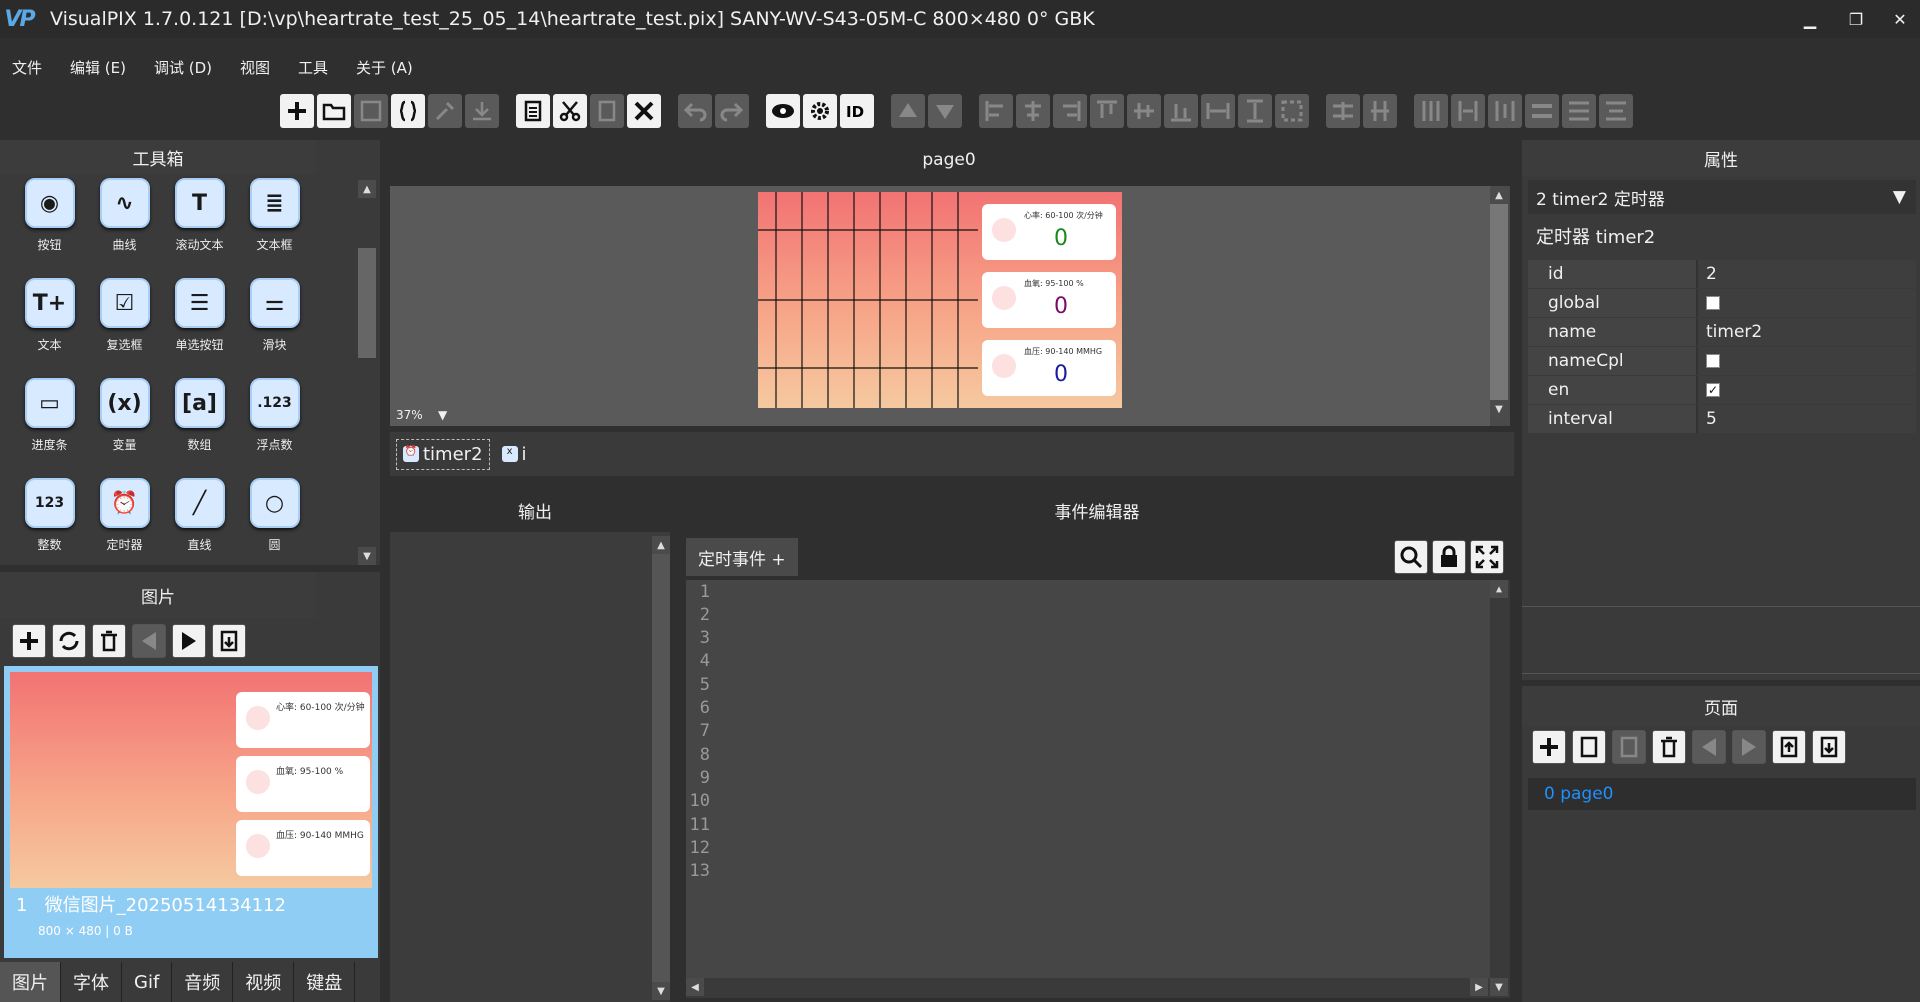 The height and width of the screenshot is (1002, 1920). Describe the element at coordinates (1542, 111) in the screenshot. I see `distribute-v-button` at that location.